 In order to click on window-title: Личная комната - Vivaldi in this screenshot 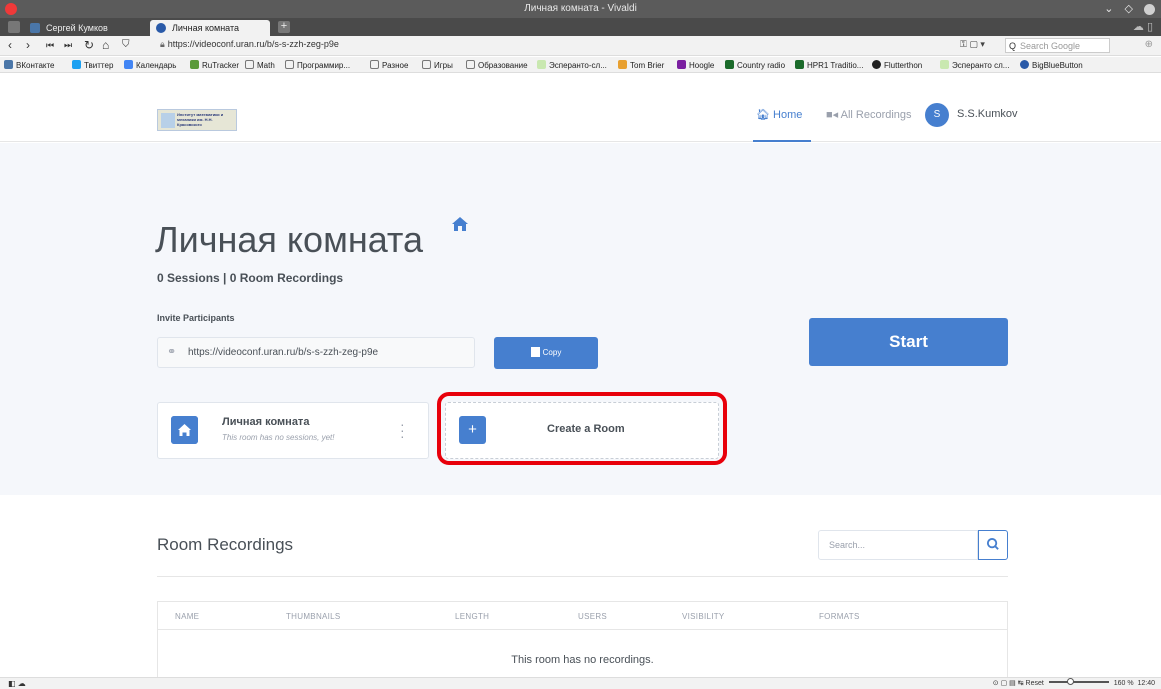, I will do `click(580, 8)`.